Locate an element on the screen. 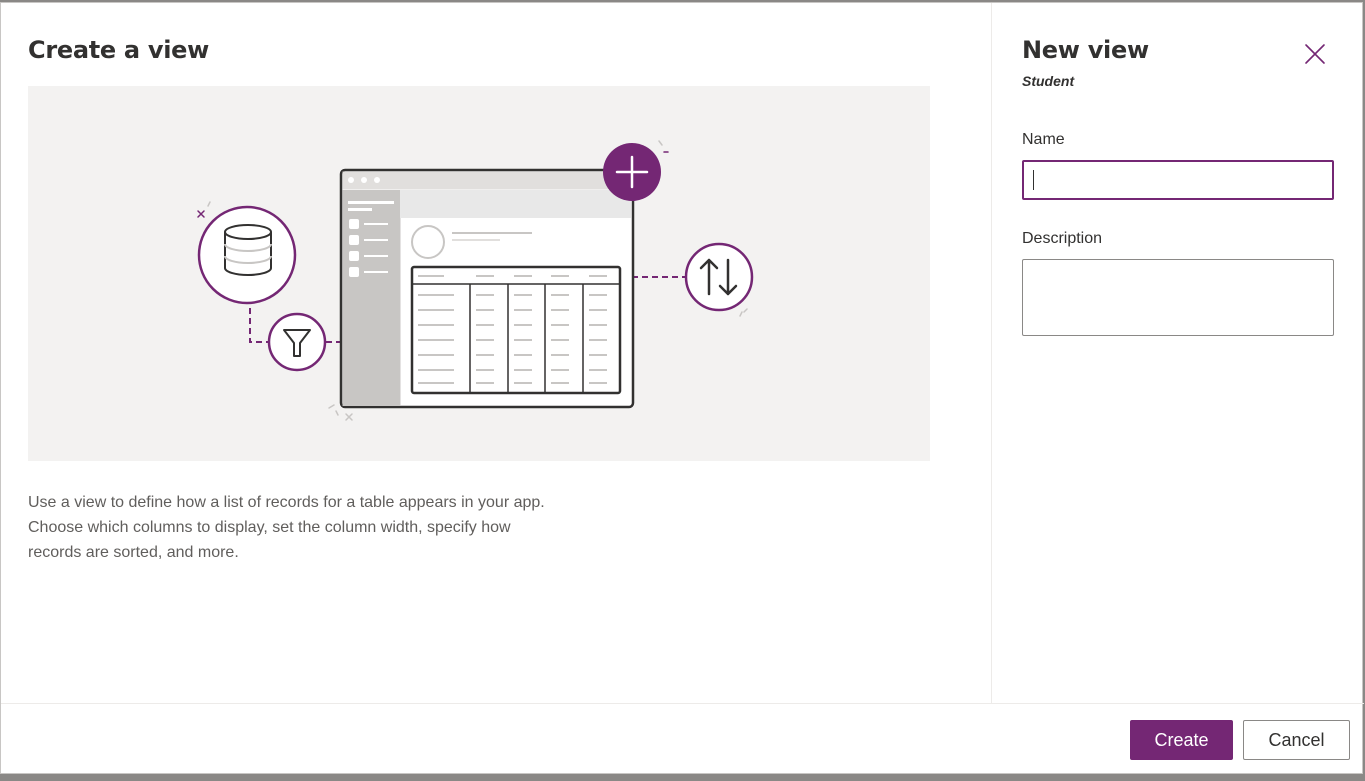 This screenshot has height=781, width=1365. description-label: Description is located at coordinates (1062, 238).